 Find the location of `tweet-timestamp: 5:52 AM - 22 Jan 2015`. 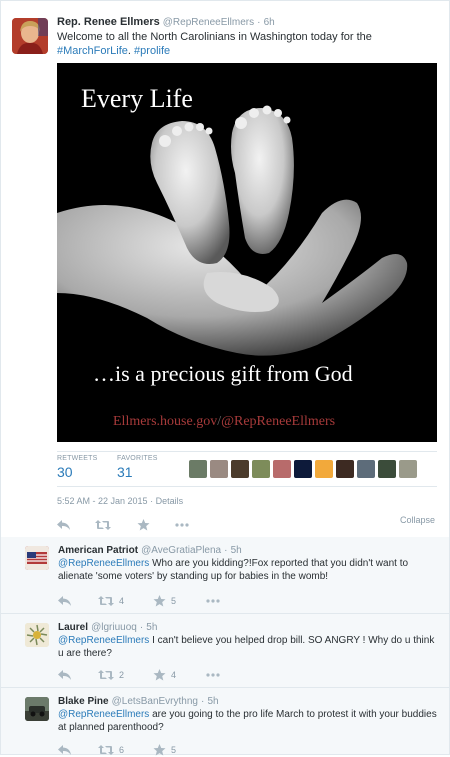

tweet-timestamp: 5:52 AM - 22 Jan 2015 is located at coordinates (102, 501).